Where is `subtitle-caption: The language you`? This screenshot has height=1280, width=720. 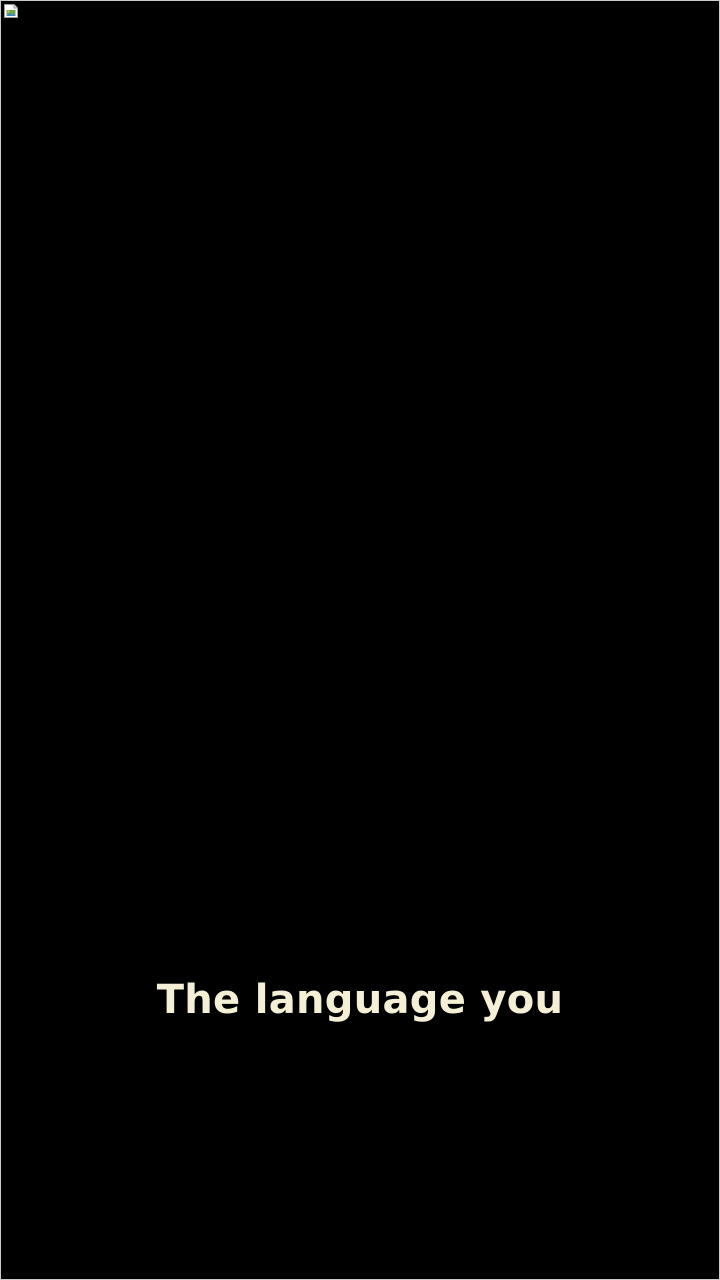 subtitle-caption: The language you is located at coordinates (360, 1000).